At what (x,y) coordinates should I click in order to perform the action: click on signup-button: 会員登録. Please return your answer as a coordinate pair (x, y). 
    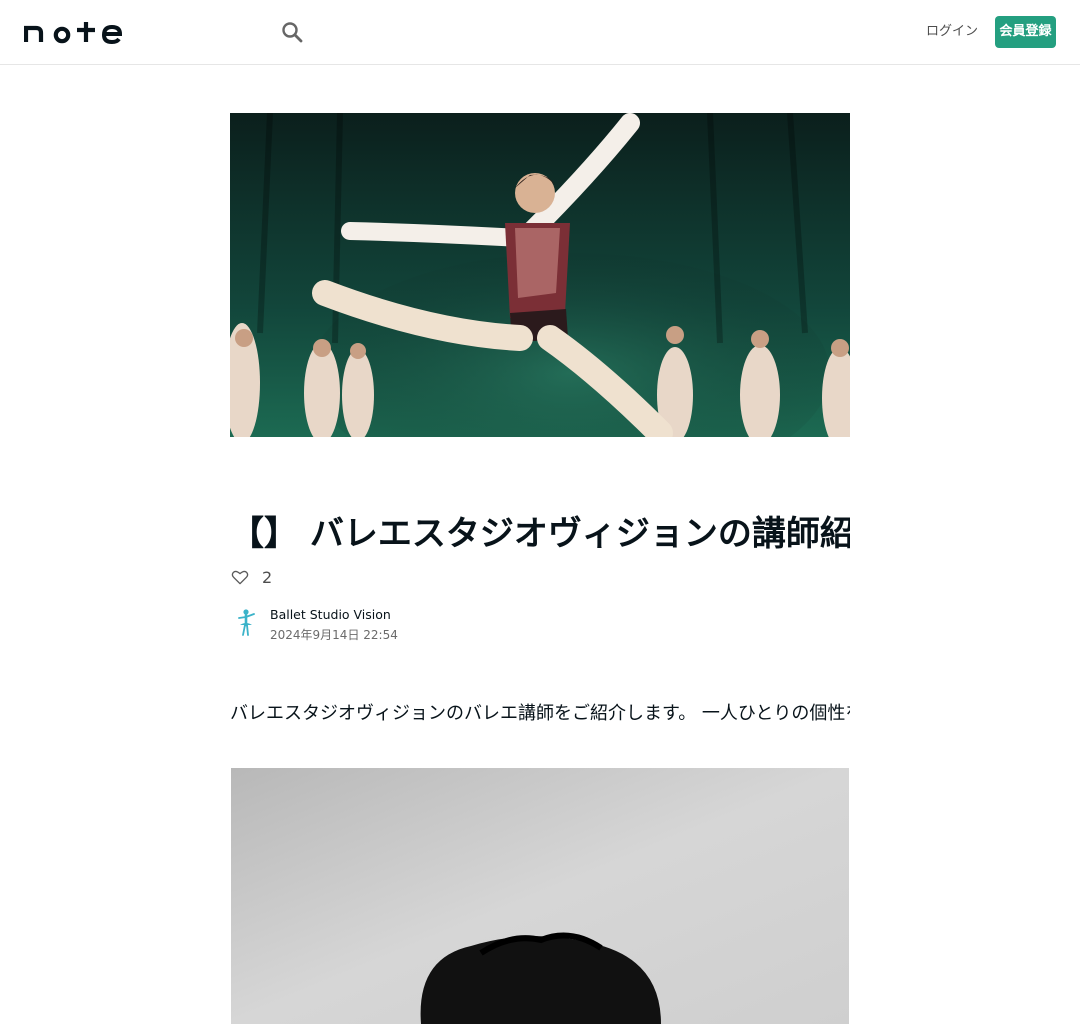
    Looking at the image, I should click on (1025, 32).